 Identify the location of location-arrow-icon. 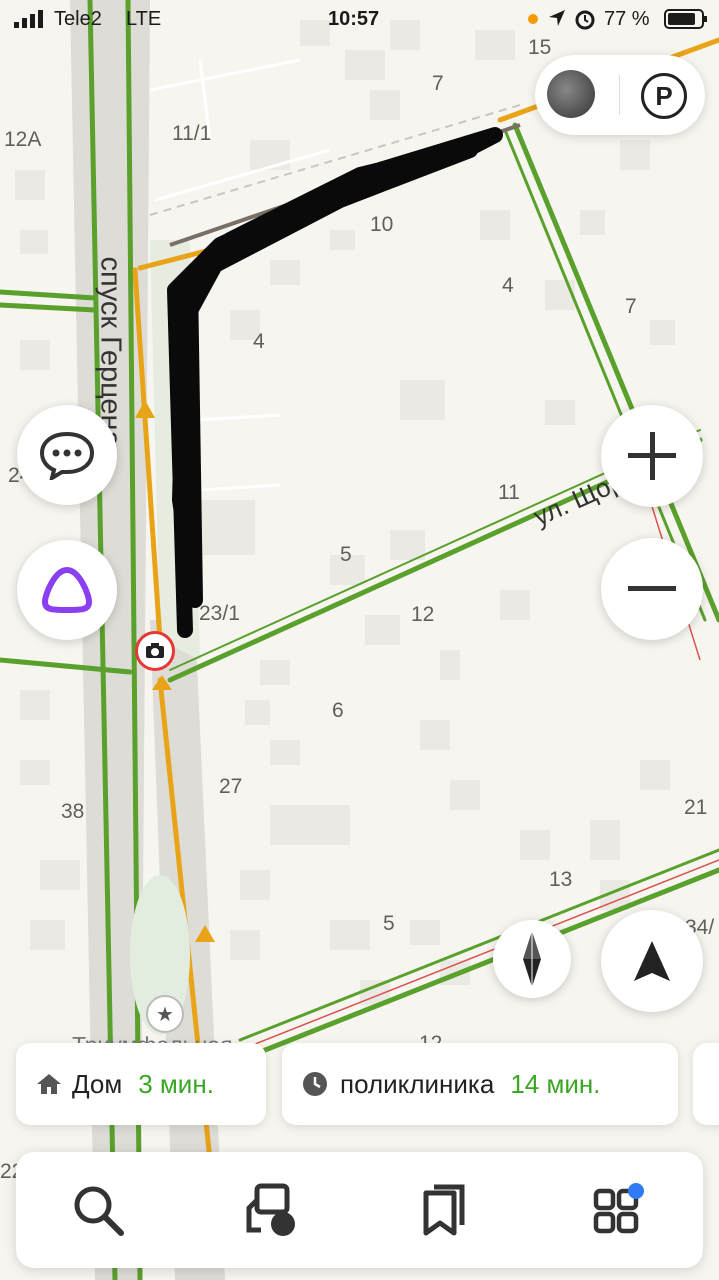
(557, 18).